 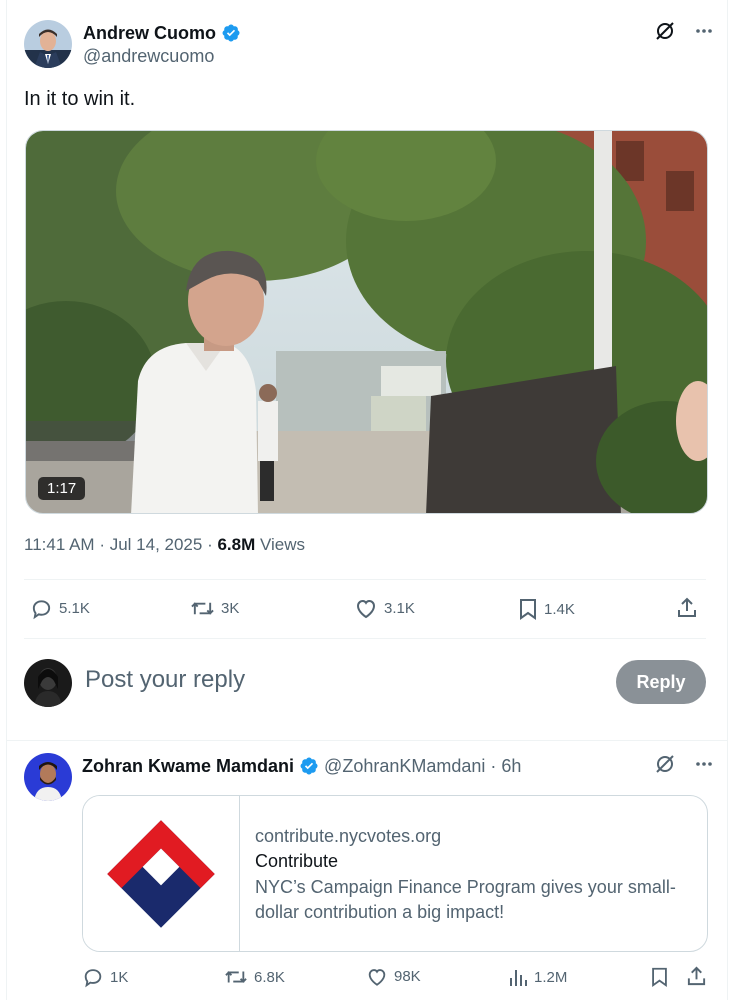 What do you see at coordinates (365, 683) in the screenshot?
I see `reply-composer: Post your reply Reply` at bounding box center [365, 683].